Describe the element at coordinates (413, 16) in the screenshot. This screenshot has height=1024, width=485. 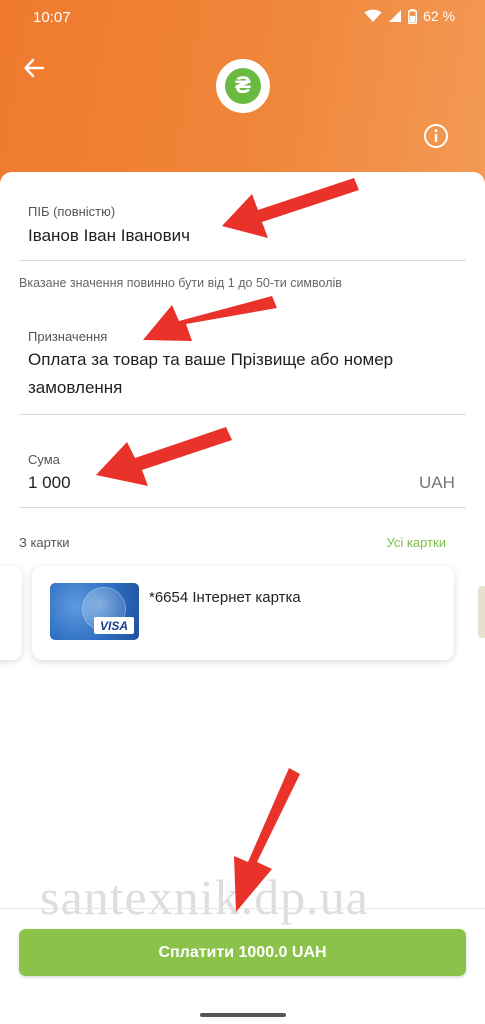
I see `battery-icon` at that location.